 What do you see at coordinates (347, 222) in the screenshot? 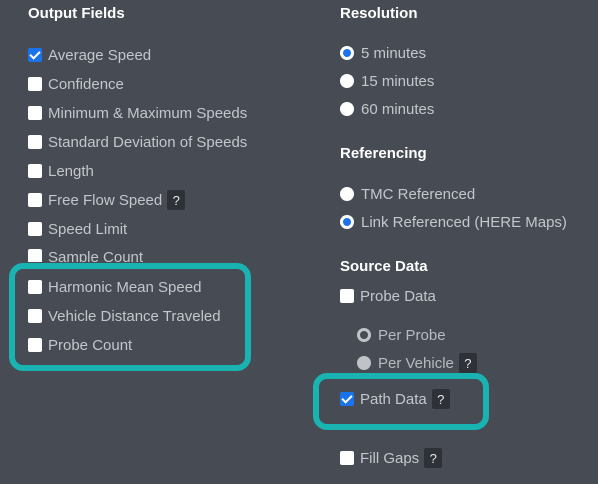
I see `link-referenced-radio` at bounding box center [347, 222].